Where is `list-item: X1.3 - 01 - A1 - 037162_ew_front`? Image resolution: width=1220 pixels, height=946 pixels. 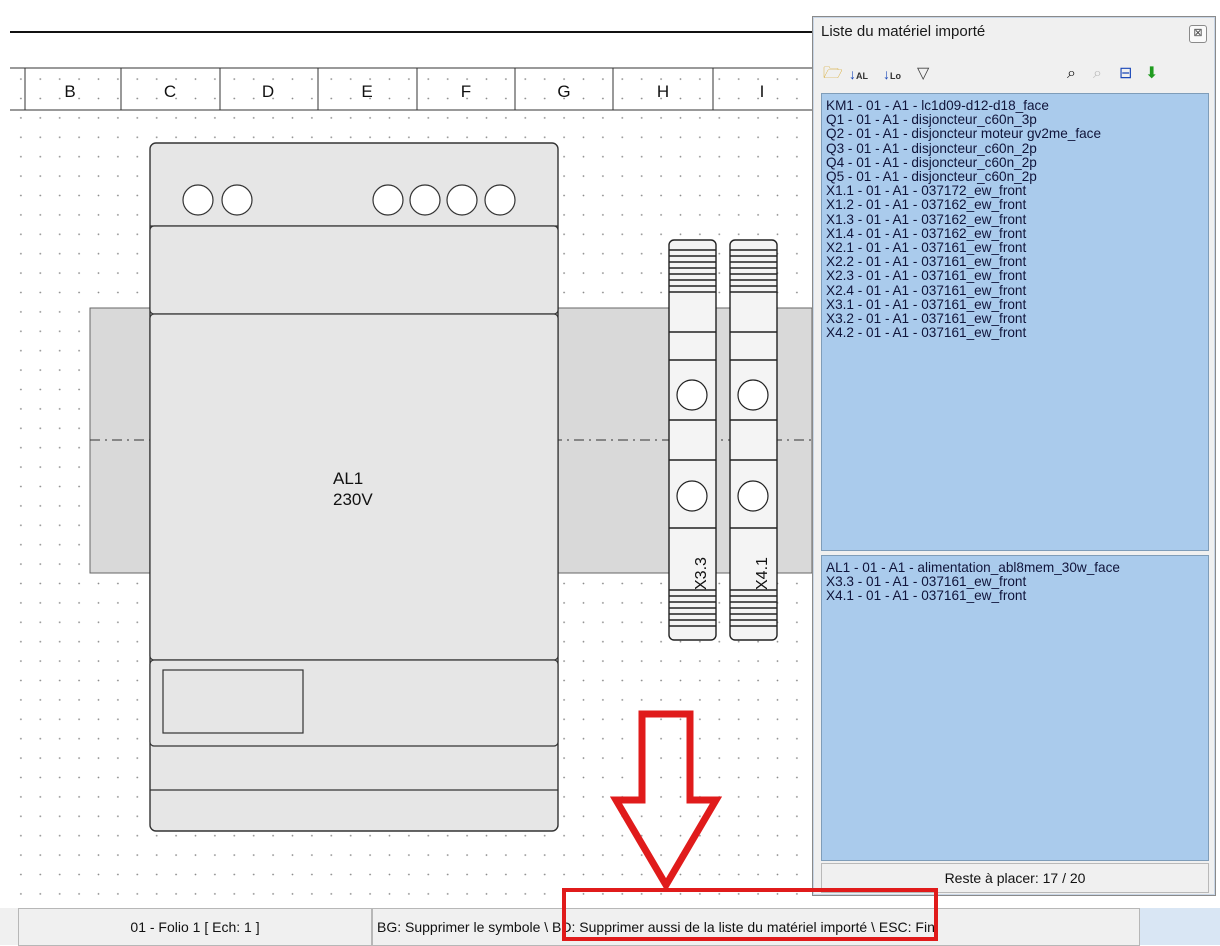
list-item: X1.3 - 01 - A1 - 037162_ew_front is located at coordinates (1015, 219).